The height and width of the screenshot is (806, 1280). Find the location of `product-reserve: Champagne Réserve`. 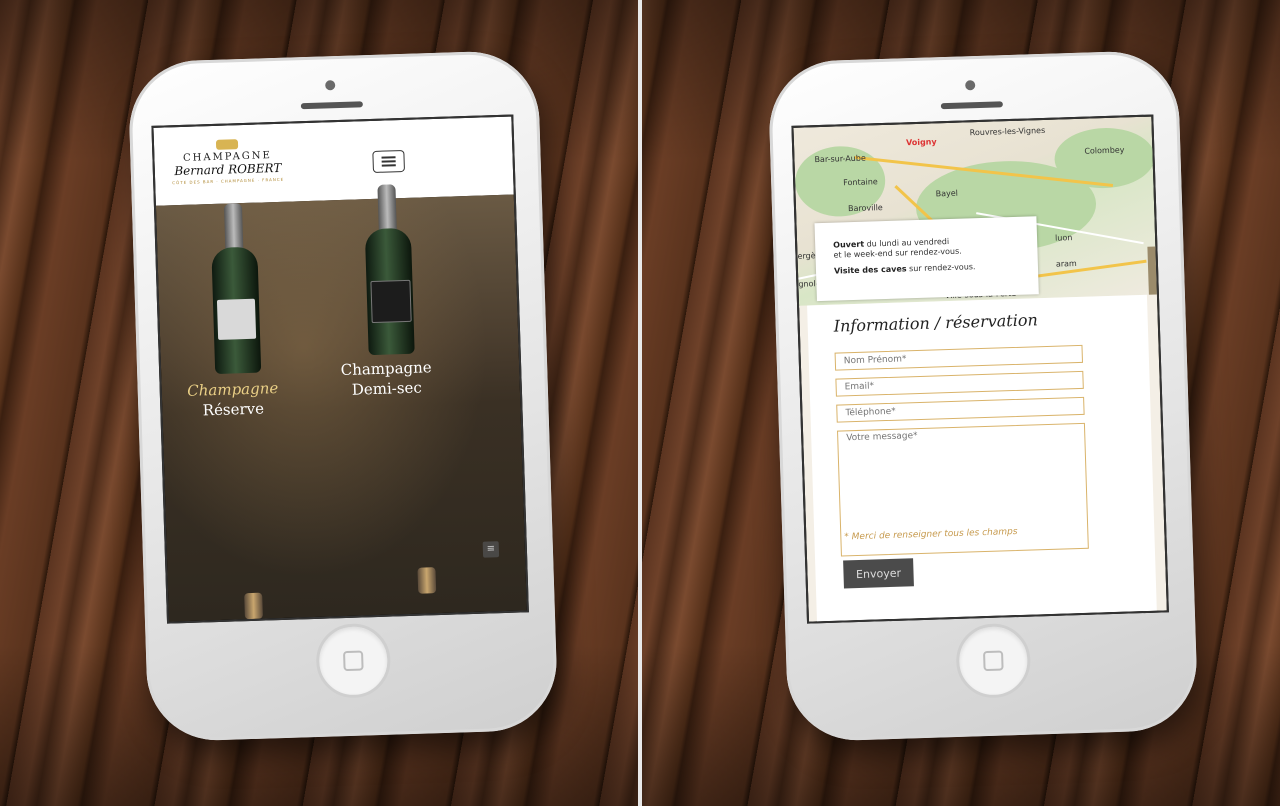

product-reserve: Champagne Réserve is located at coordinates (232, 399).